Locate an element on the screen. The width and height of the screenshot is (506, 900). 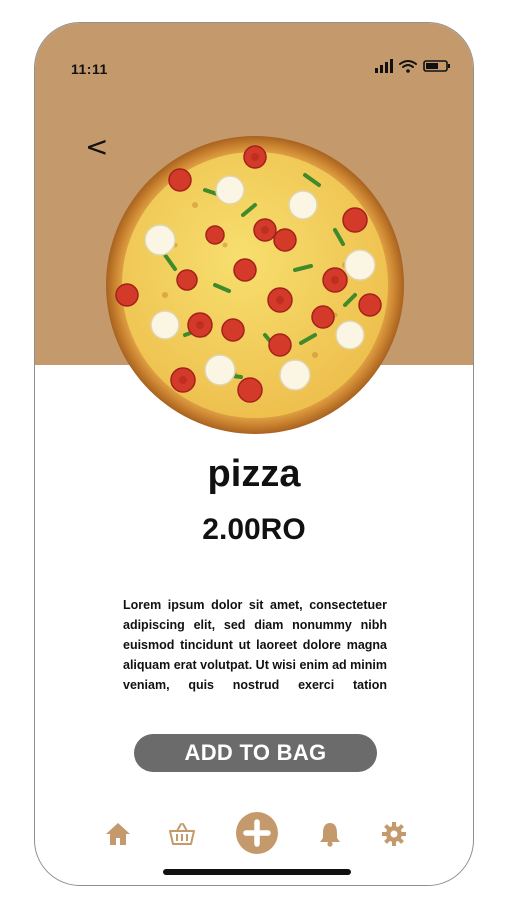
status-icons is located at coordinates (413, 66).